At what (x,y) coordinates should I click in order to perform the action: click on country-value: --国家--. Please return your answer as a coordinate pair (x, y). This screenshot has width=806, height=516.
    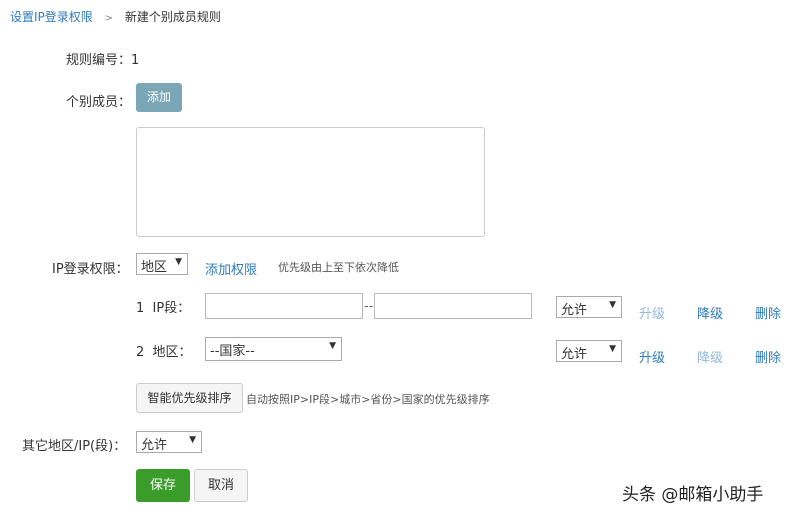
    Looking at the image, I should click on (232, 351).